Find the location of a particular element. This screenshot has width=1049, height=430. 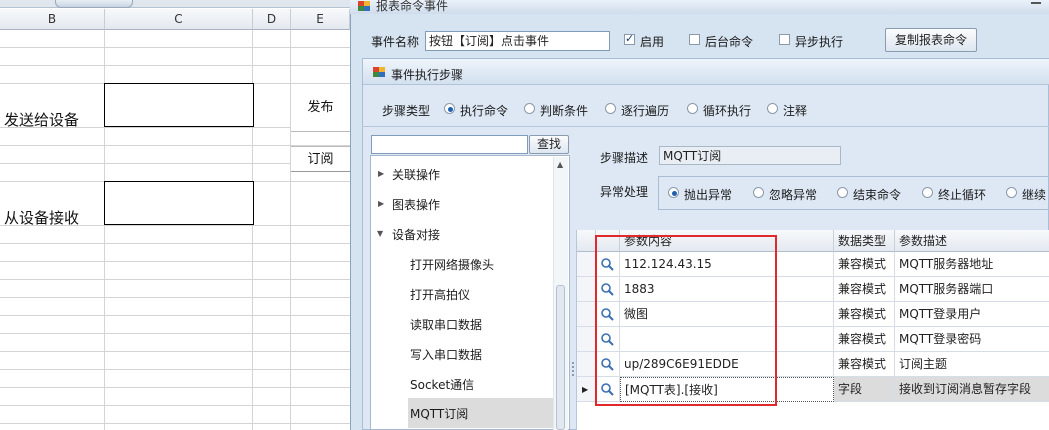

copy-report-command-button: 复制报表命令 is located at coordinates (931, 40).